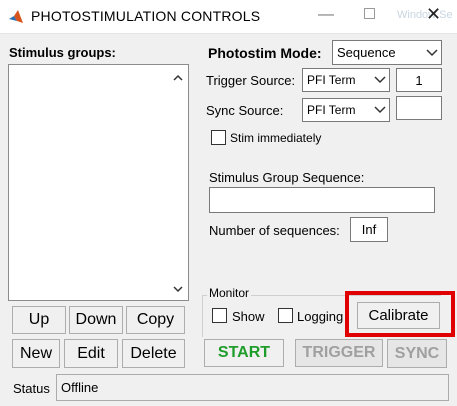 The image size is (457, 406). I want to click on trigger-button: TRIGGER, so click(339, 353).